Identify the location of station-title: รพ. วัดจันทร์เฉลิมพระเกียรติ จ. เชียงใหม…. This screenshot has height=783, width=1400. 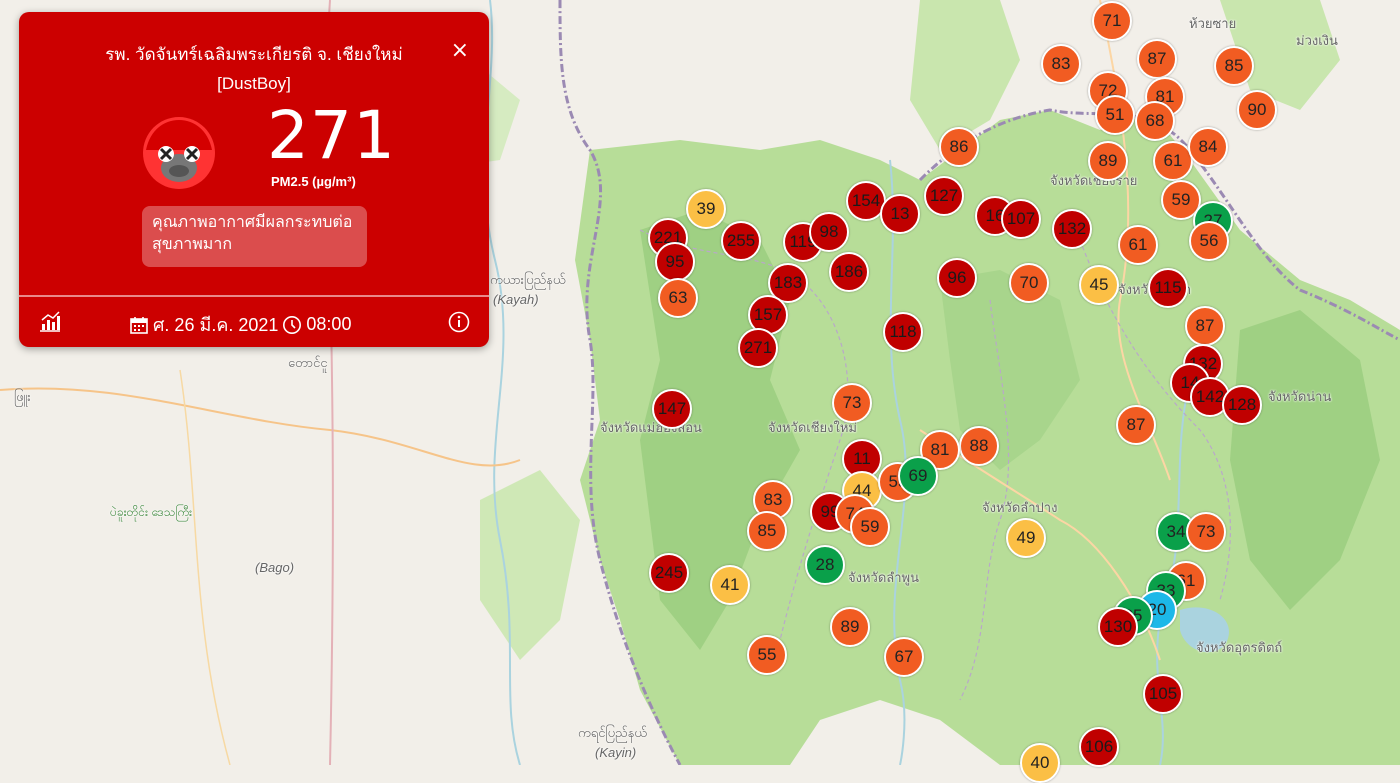
(254, 69).